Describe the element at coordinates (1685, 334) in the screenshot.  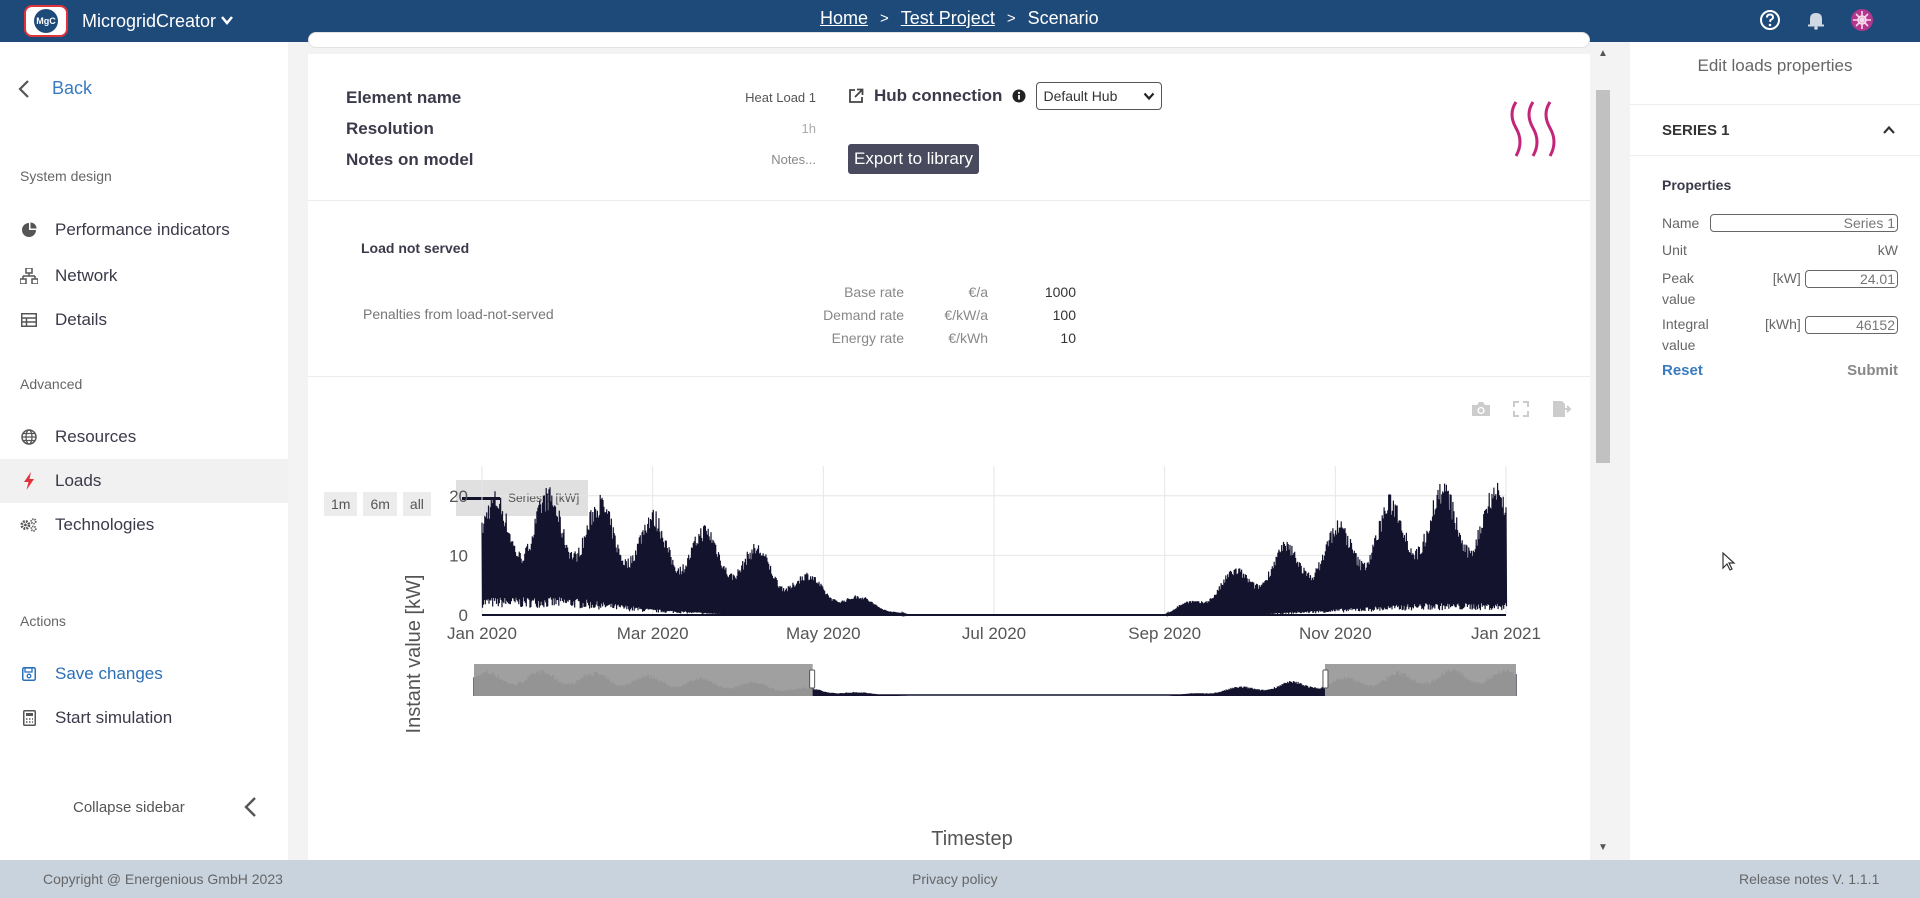
I see `integral-value-label: Integral value` at that location.